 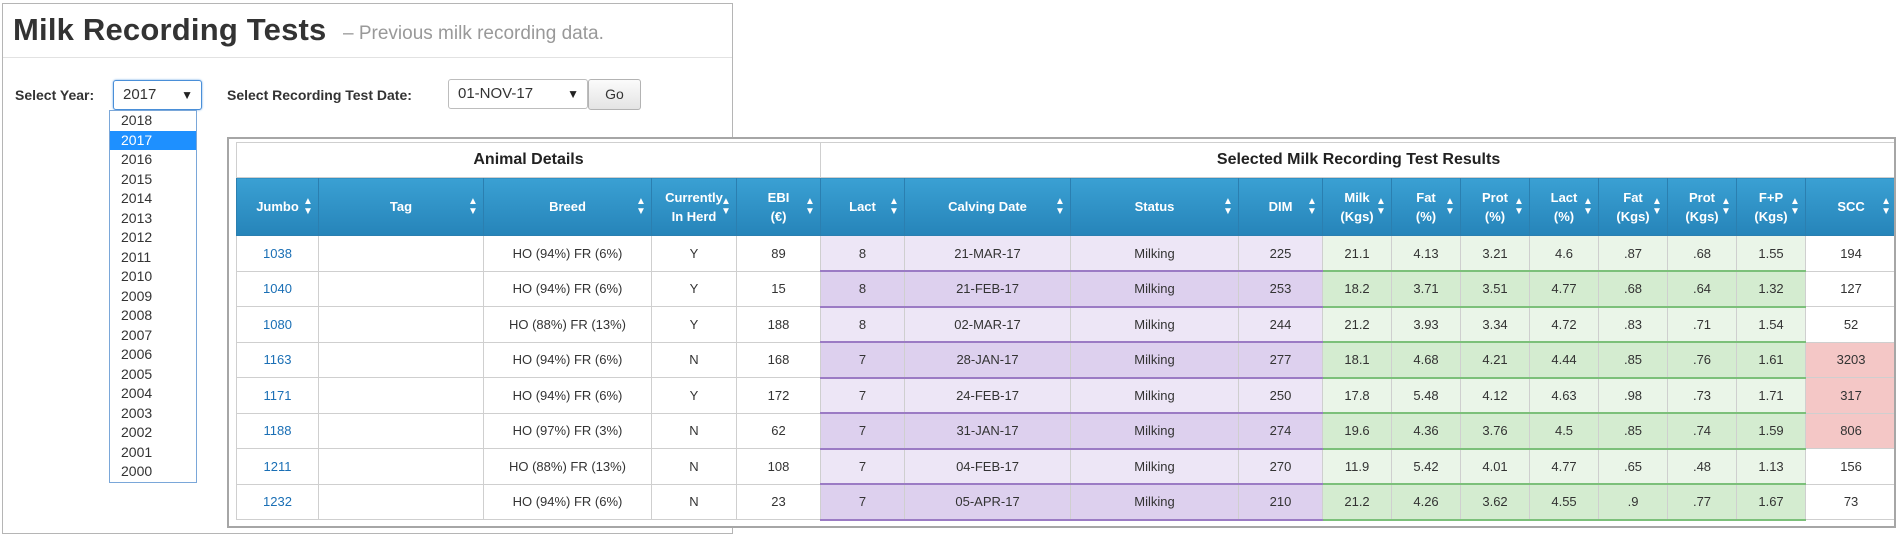 I want to click on year-option: 2003, so click(x=153, y=414).